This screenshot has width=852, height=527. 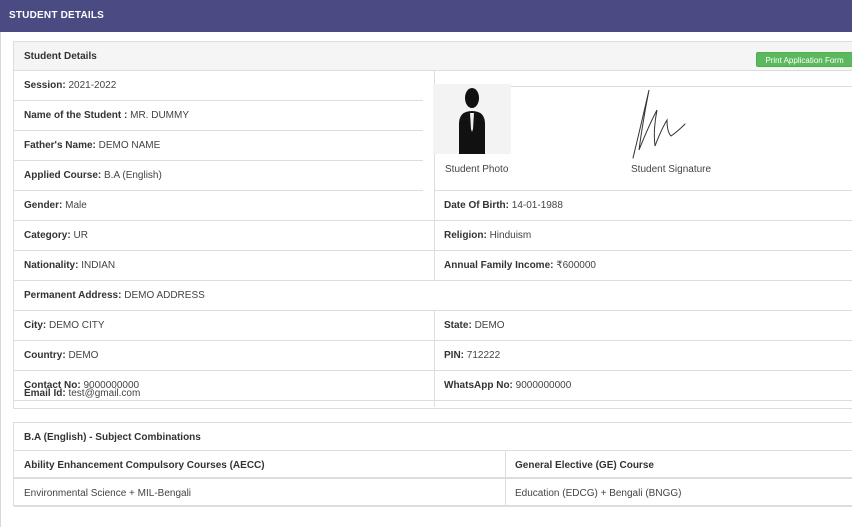 What do you see at coordinates (224, 356) in the screenshot?
I see `country-row: Country: DEMO` at bounding box center [224, 356].